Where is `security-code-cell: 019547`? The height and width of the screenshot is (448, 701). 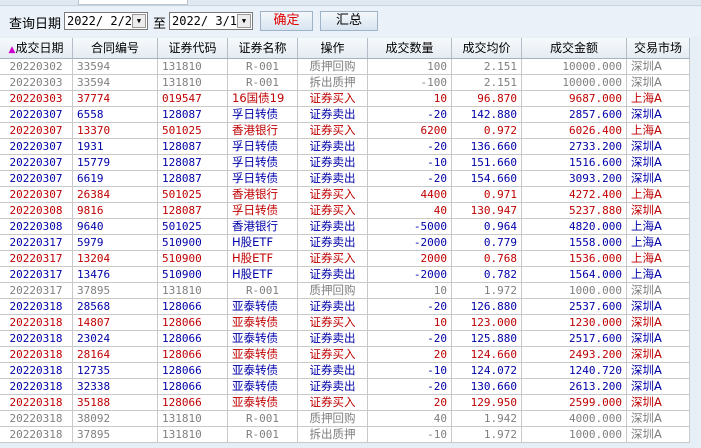
security-code-cell: 019547 is located at coordinates (193, 98).